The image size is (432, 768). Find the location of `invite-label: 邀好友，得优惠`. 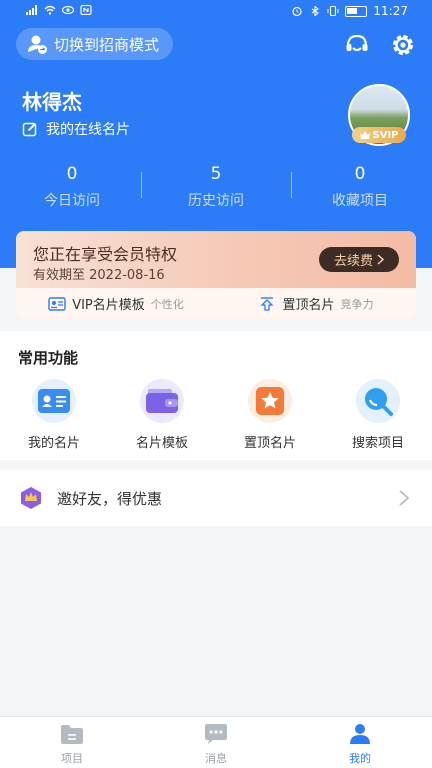

invite-label: 邀好友，得优惠 is located at coordinates (110, 499).